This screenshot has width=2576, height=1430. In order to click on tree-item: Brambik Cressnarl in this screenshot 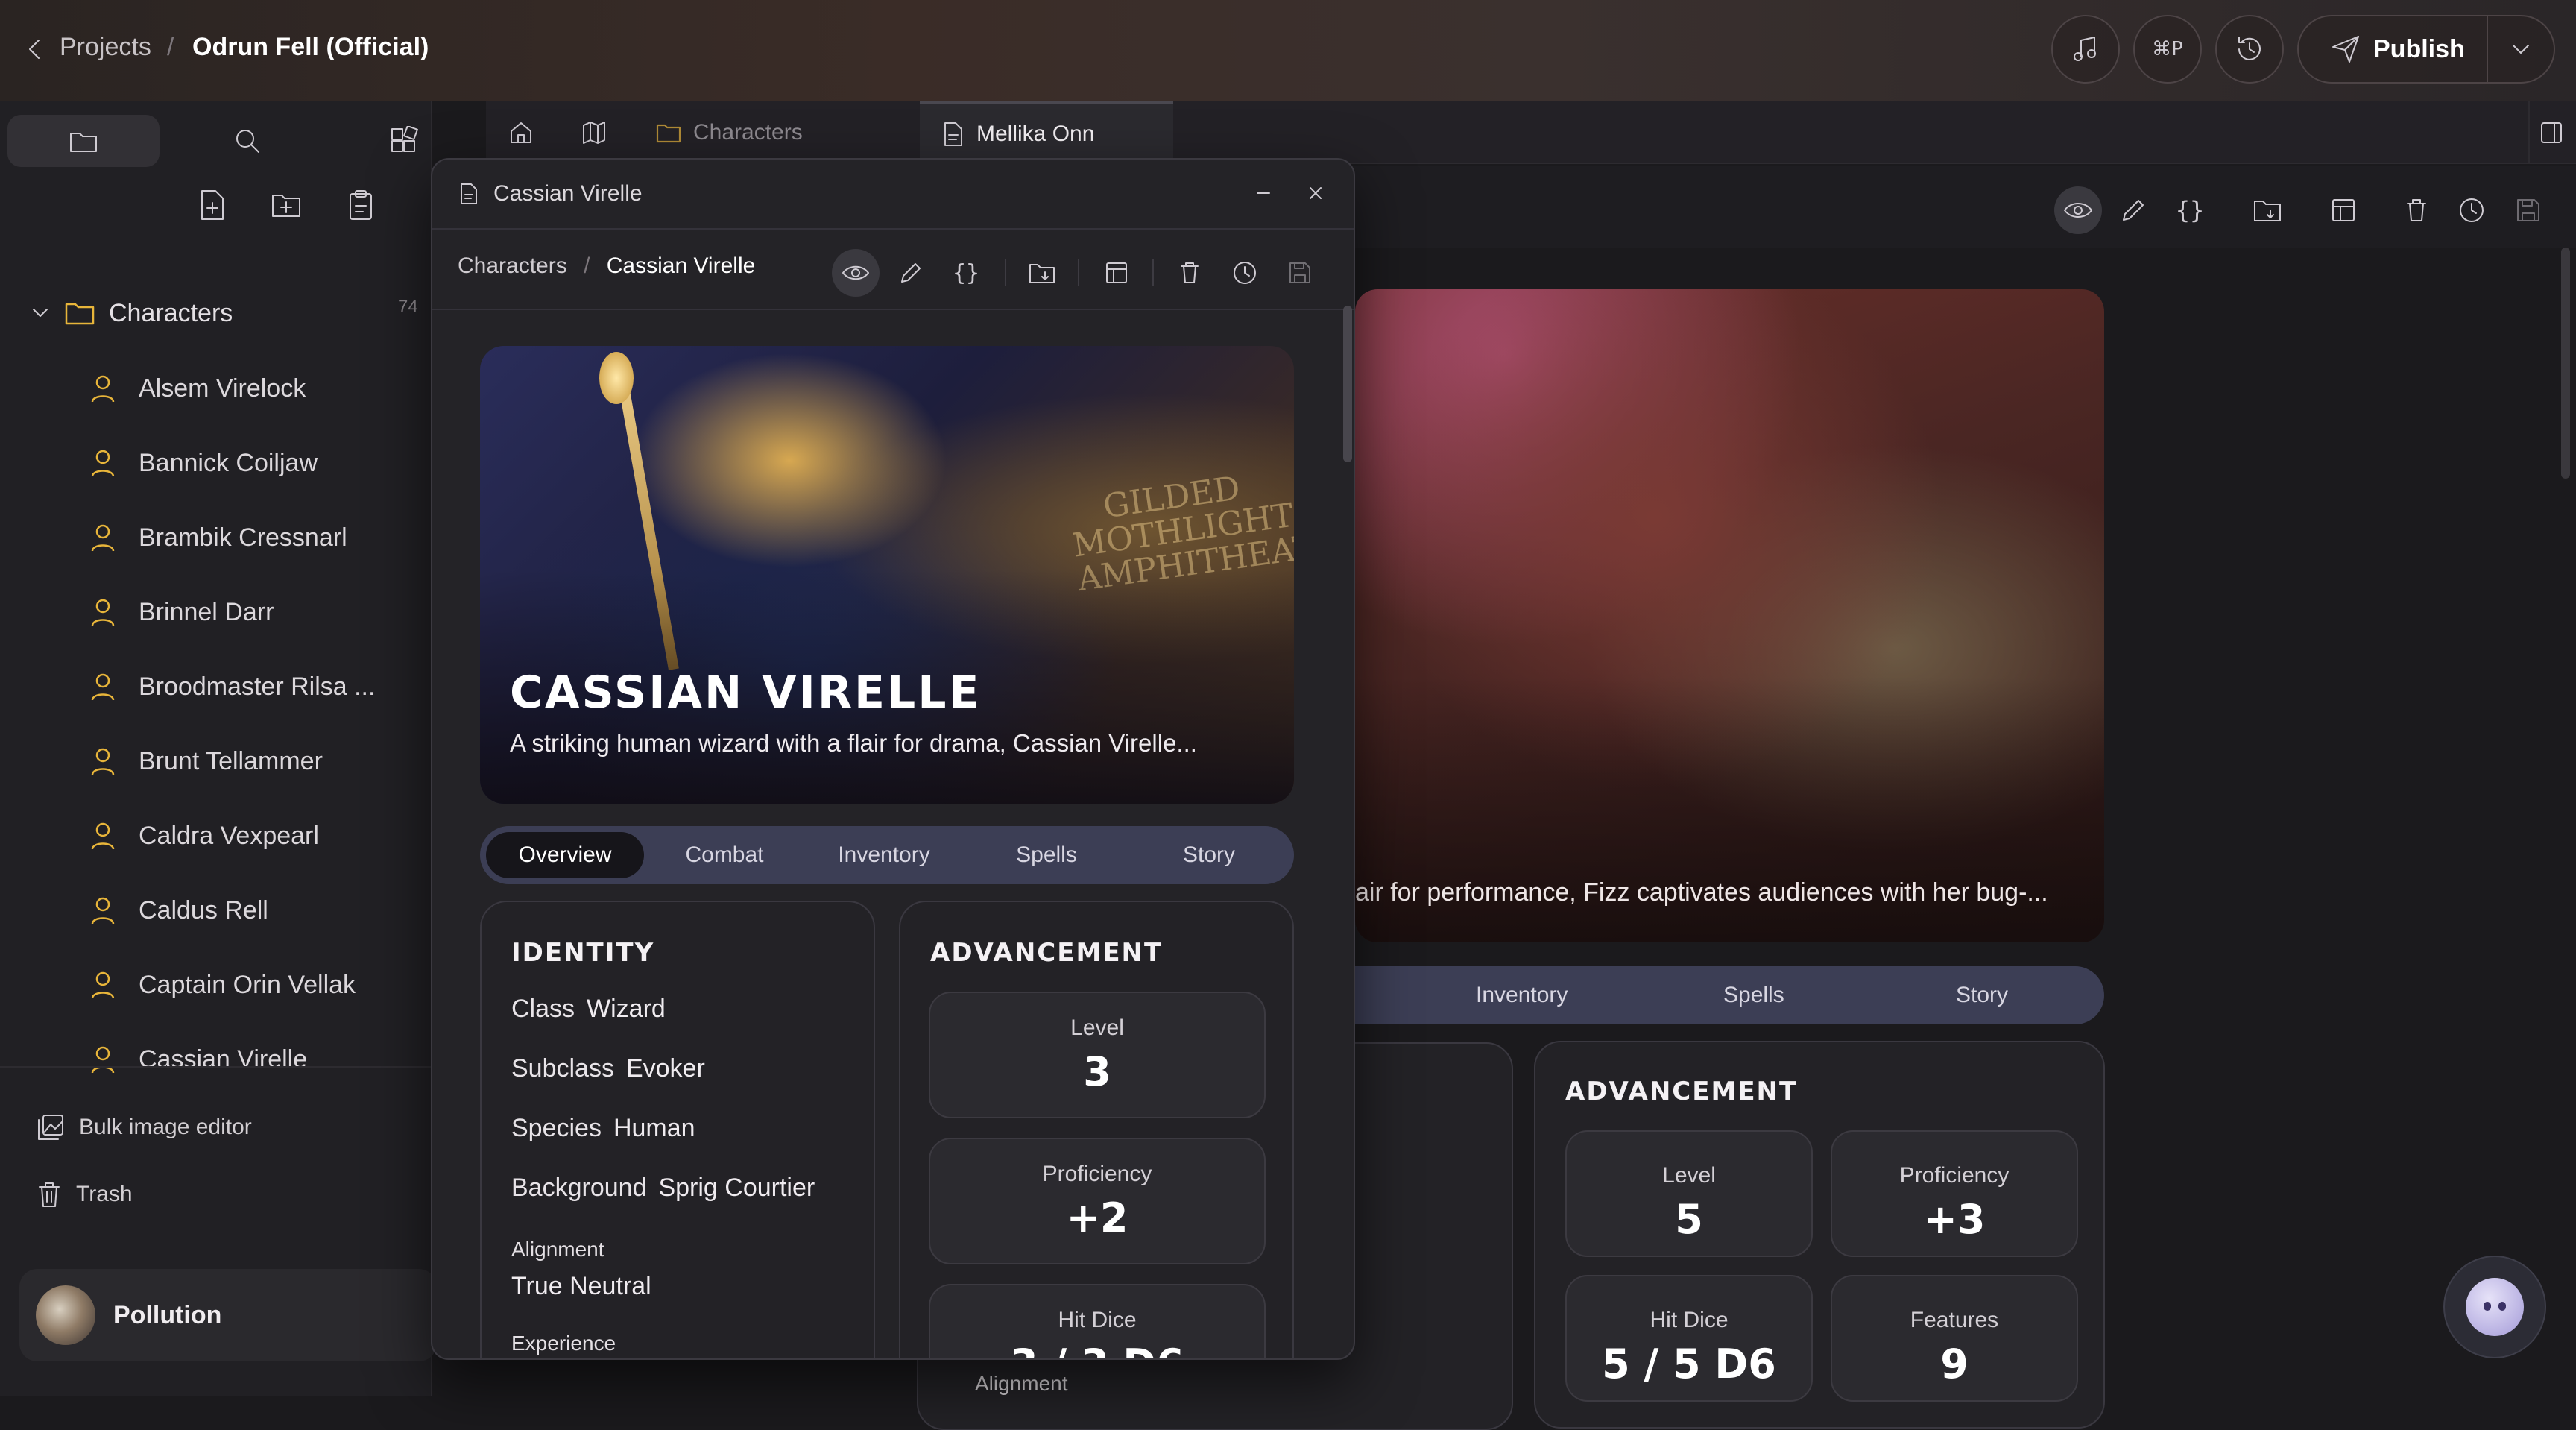, I will do `click(218, 537)`.